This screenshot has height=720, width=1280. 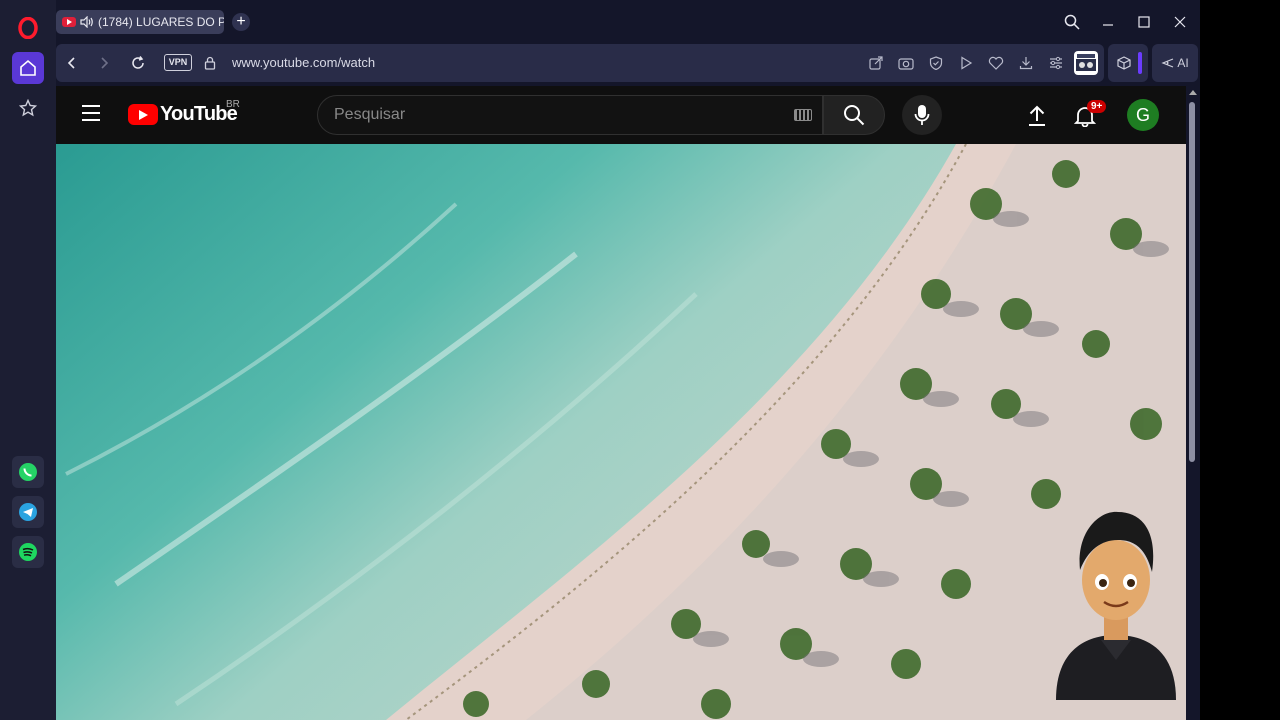 I want to click on tab-bar: (1784) LUGARES DO P +, so click(x=628, y=21).